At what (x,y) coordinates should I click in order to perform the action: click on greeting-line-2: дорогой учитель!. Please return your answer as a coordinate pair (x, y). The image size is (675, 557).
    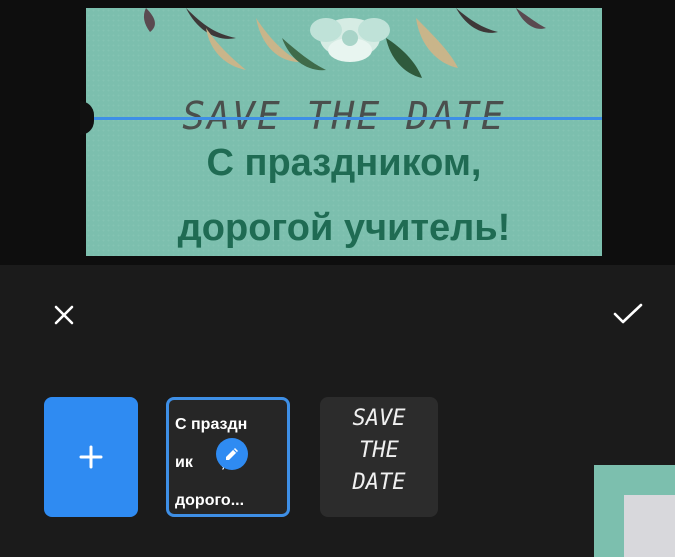
    Looking at the image, I should click on (344, 228).